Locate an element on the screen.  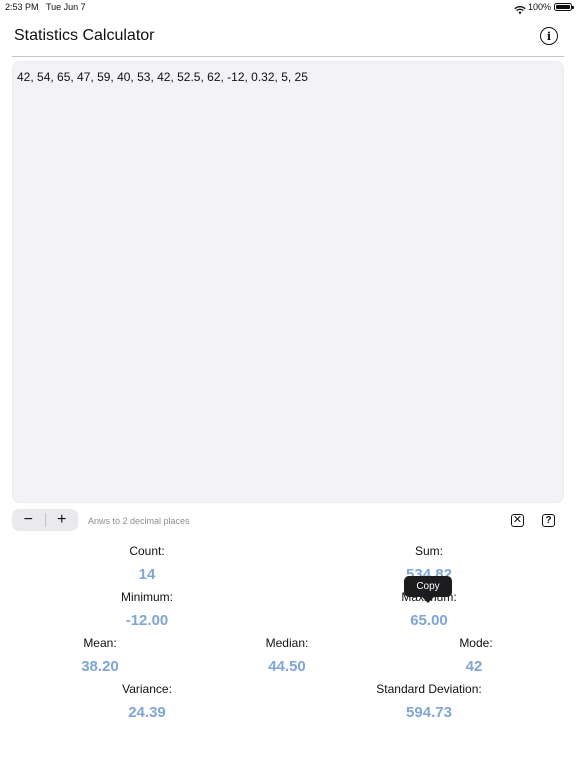
decimal-stepper: − + is located at coordinates (45, 520).